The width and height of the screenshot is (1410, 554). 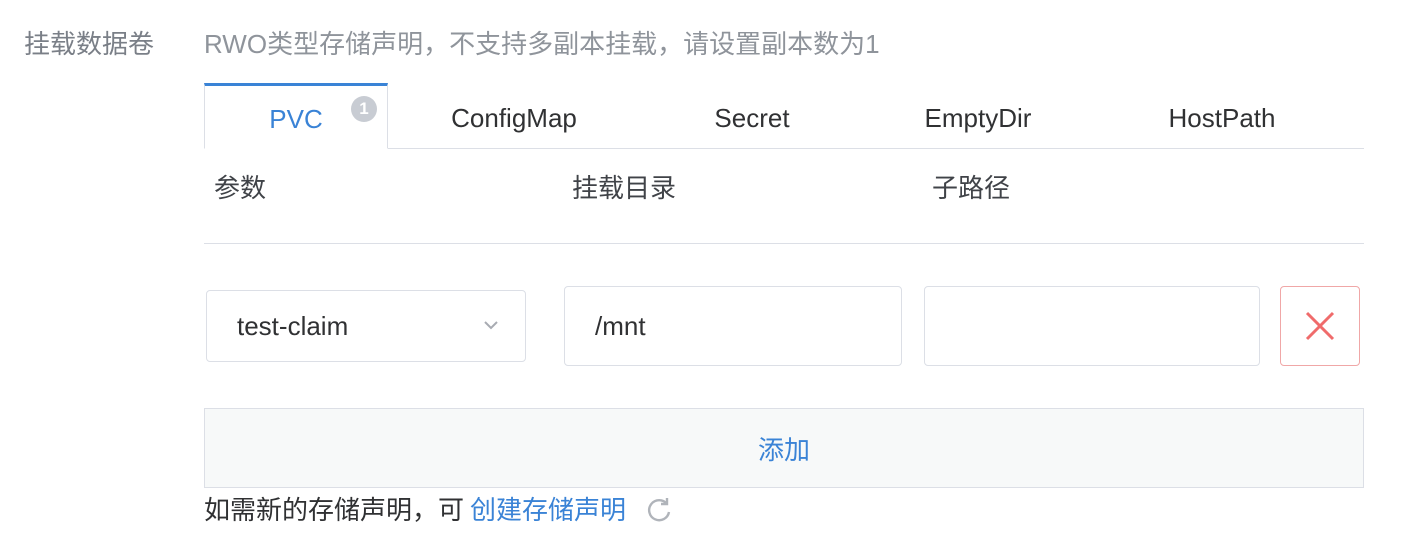 I want to click on tab-configmap: ConfigMap, so click(x=514, y=116).